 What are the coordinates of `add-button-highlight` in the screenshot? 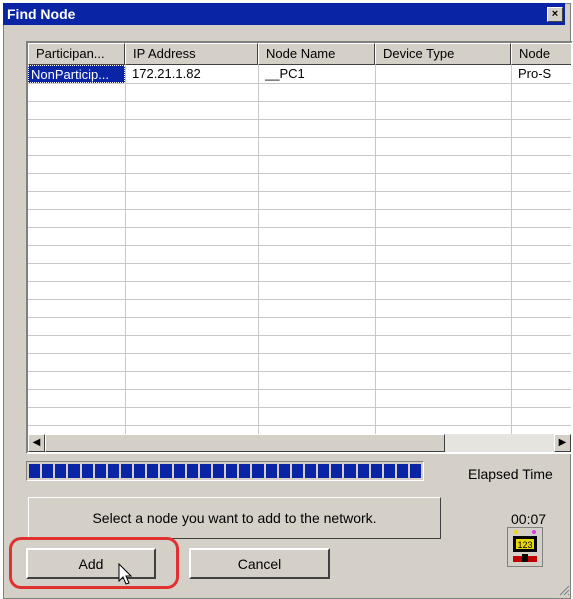 It's located at (94, 563).